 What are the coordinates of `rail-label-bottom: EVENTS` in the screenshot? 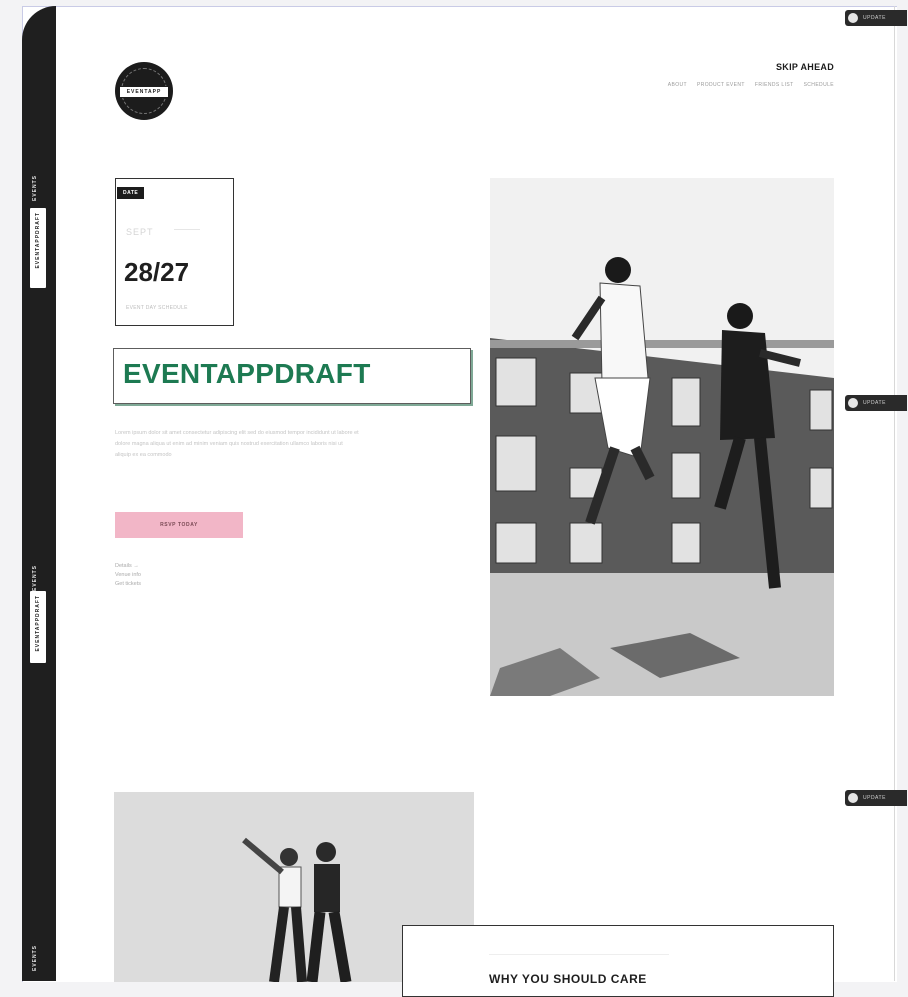 It's located at (35, 957).